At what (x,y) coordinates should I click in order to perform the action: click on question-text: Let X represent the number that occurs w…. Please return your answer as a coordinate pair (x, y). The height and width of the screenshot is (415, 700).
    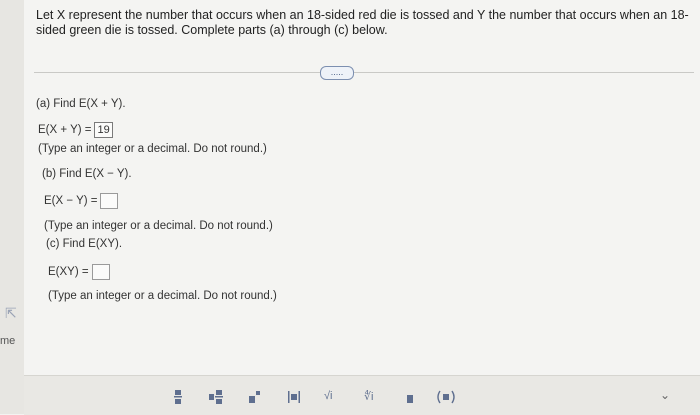
    Looking at the image, I should click on (362, 22).